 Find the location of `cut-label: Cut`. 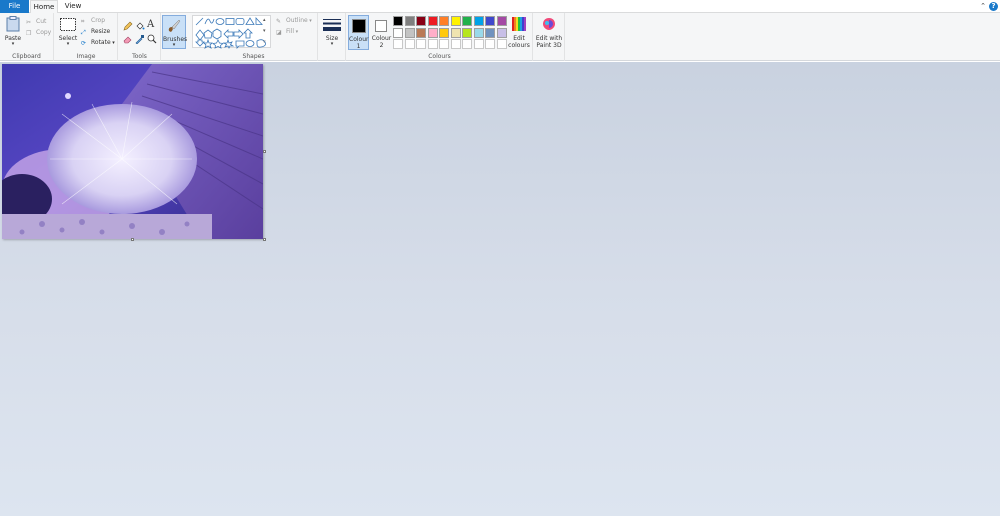

cut-label: Cut is located at coordinates (41, 21).